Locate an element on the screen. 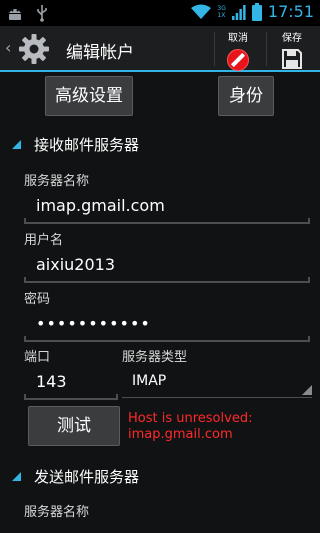  android-icon is located at coordinates (15, 14).